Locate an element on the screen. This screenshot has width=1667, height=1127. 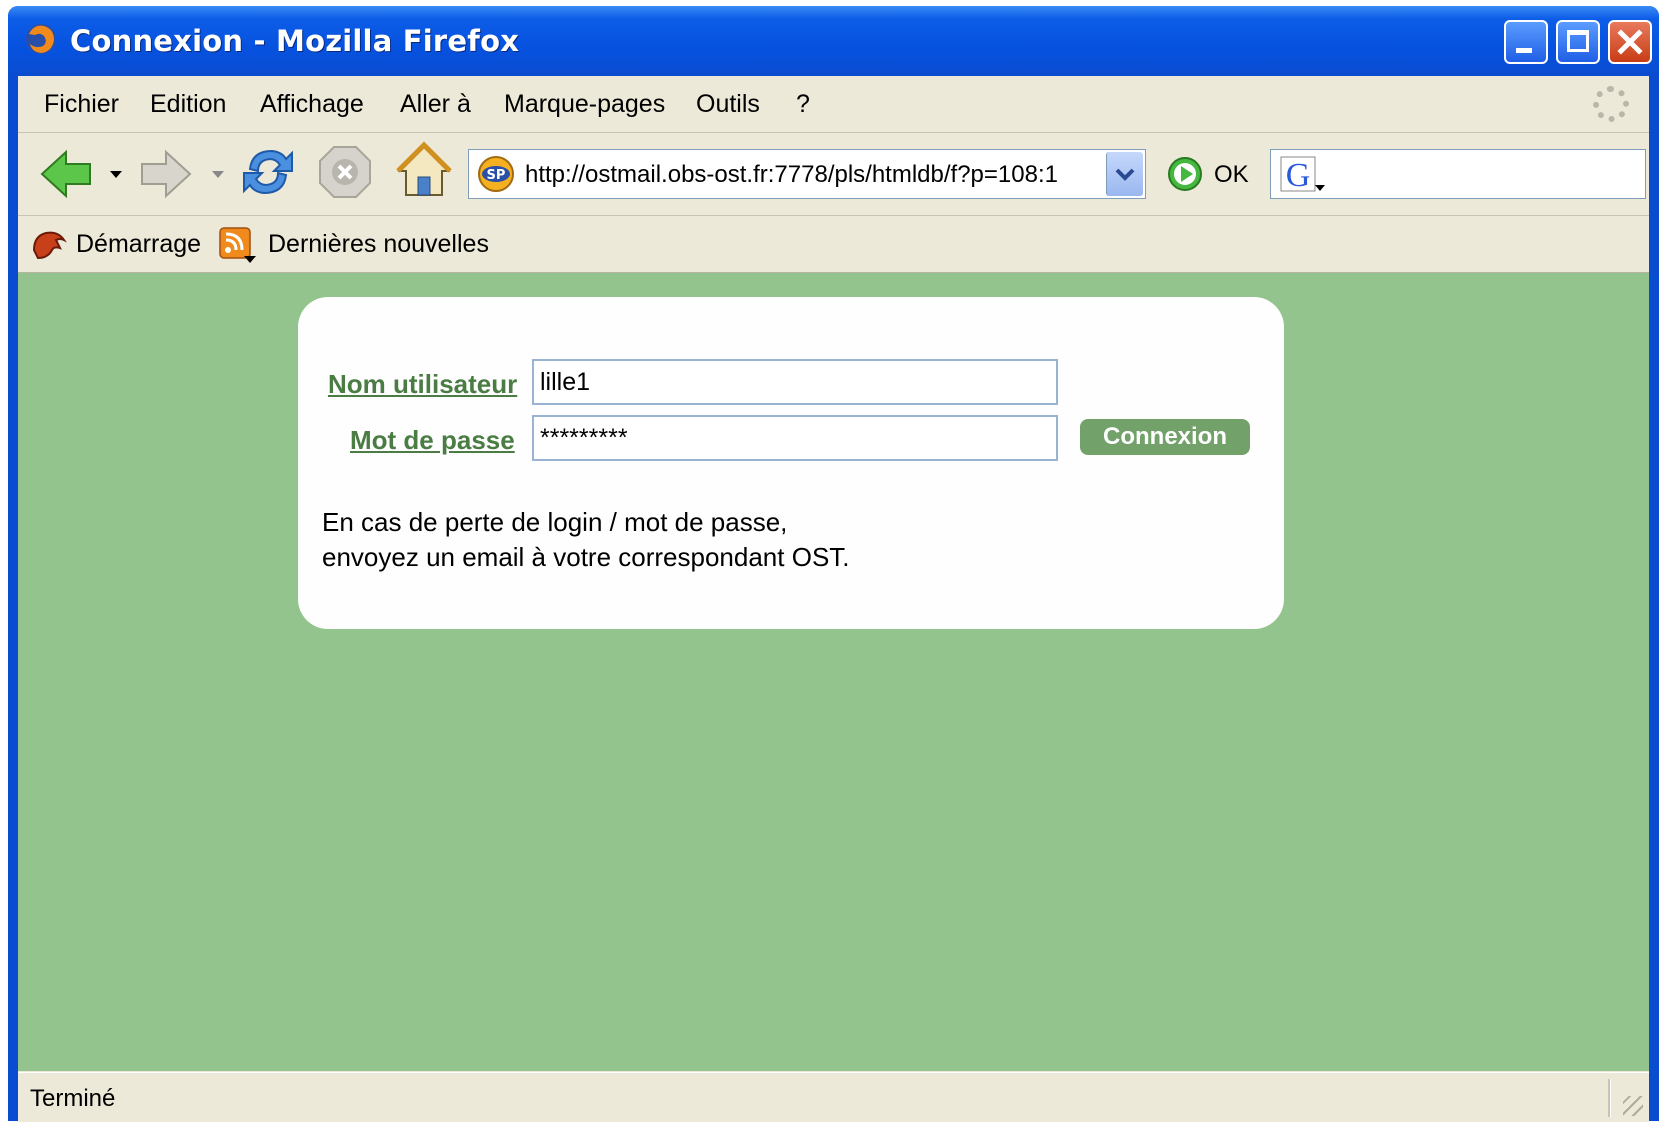
minimize-icon is located at coordinates (1524, 50).